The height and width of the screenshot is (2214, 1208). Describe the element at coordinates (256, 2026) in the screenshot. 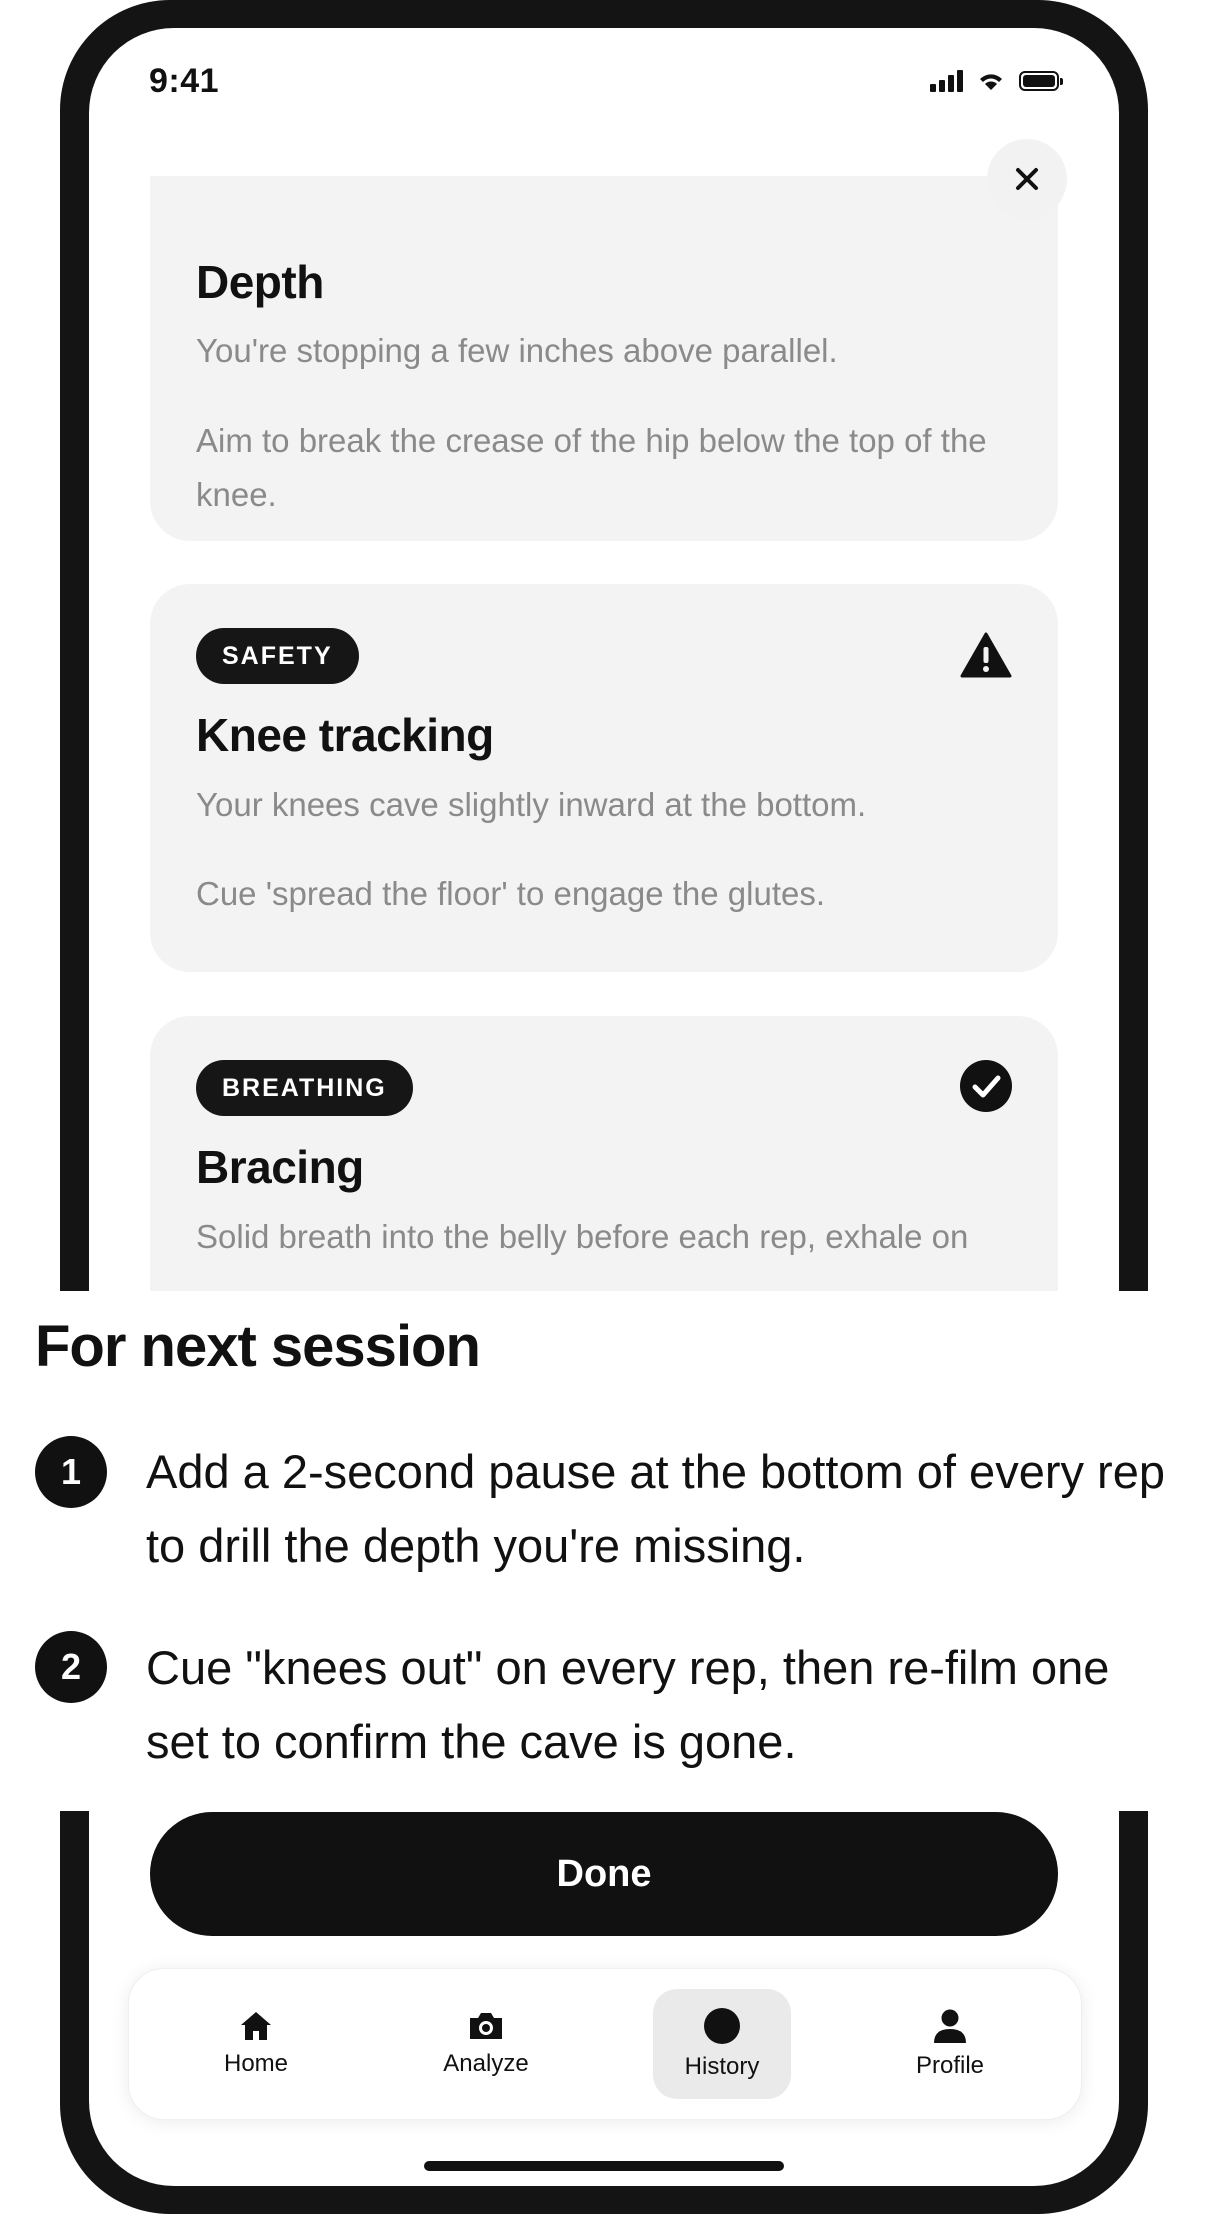

I see `home-icon` at that location.